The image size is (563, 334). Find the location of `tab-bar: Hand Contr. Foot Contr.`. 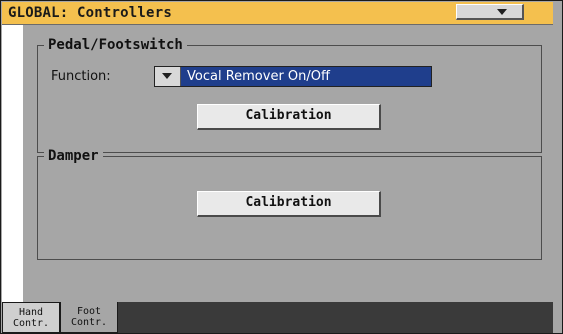

tab-bar: Hand Contr. Foot Contr. is located at coordinates (277, 317).